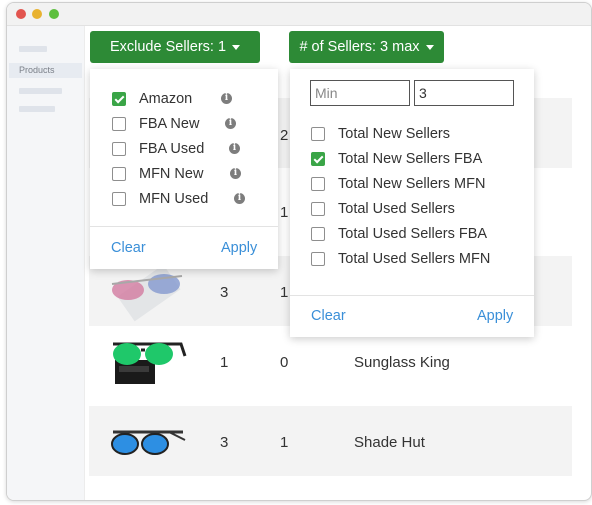 This screenshot has width=592, height=505. What do you see at coordinates (414, 259) in the screenshot?
I see `option-label: Total Used Sellers MFN` at bounding box center [414, 259].